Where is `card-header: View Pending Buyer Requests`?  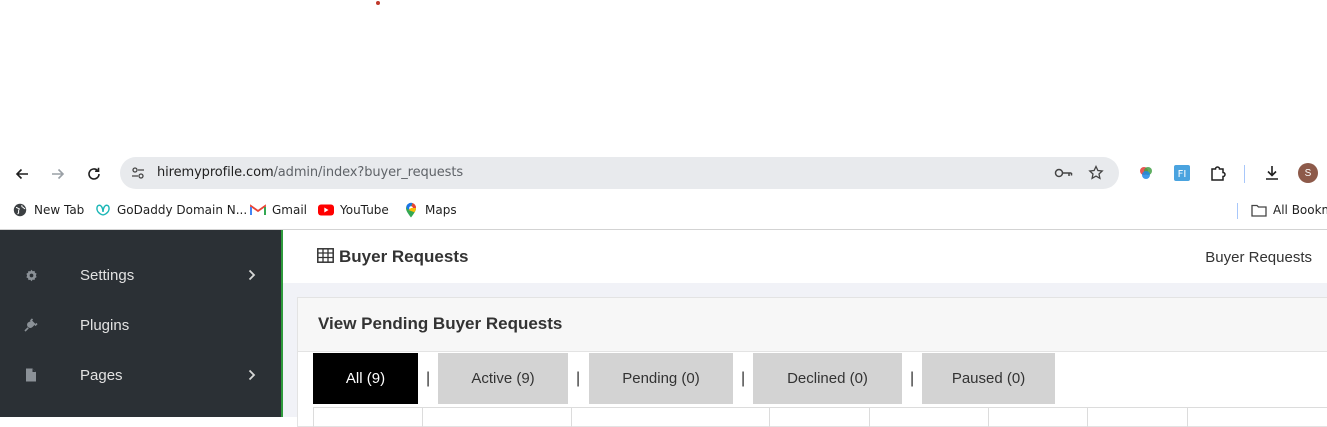
card-header: View Pending Buyer Requests is located at coordinates (812, 325).